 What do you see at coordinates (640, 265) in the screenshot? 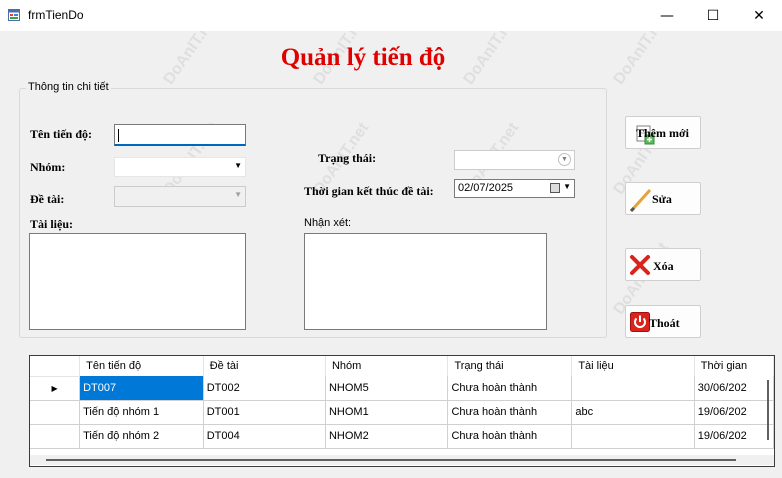
I see `delete-x-icon` at bounding box center [640, 265].